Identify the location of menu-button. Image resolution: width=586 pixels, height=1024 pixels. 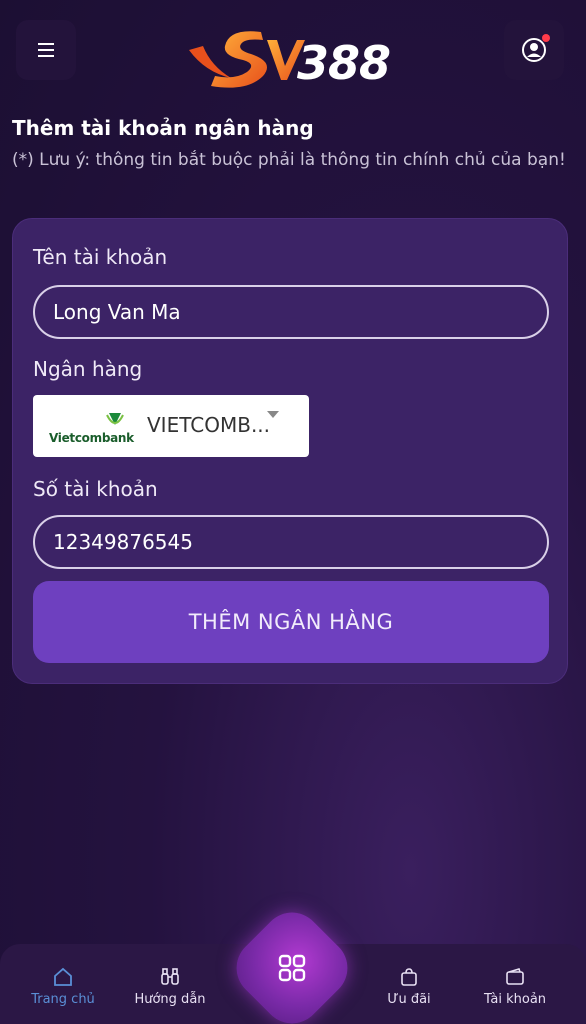
(46, 50).